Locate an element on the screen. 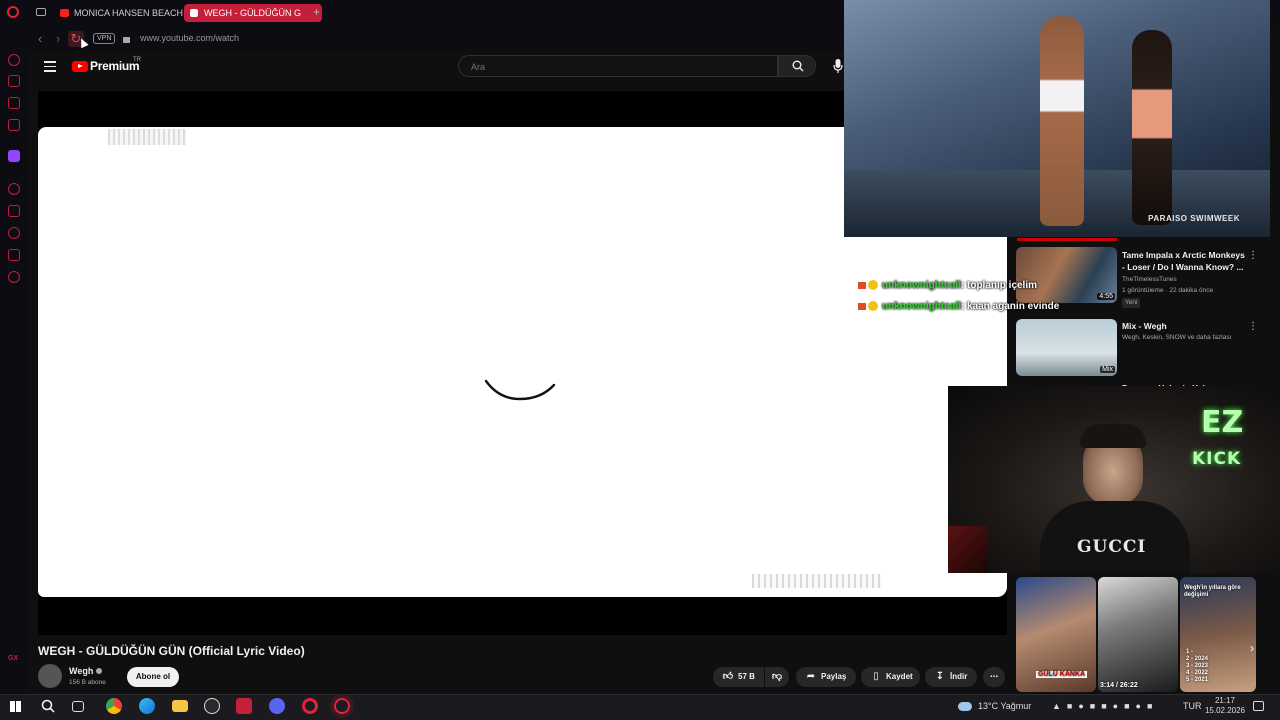  voice-app-icon is located at coordinates (244, 706).